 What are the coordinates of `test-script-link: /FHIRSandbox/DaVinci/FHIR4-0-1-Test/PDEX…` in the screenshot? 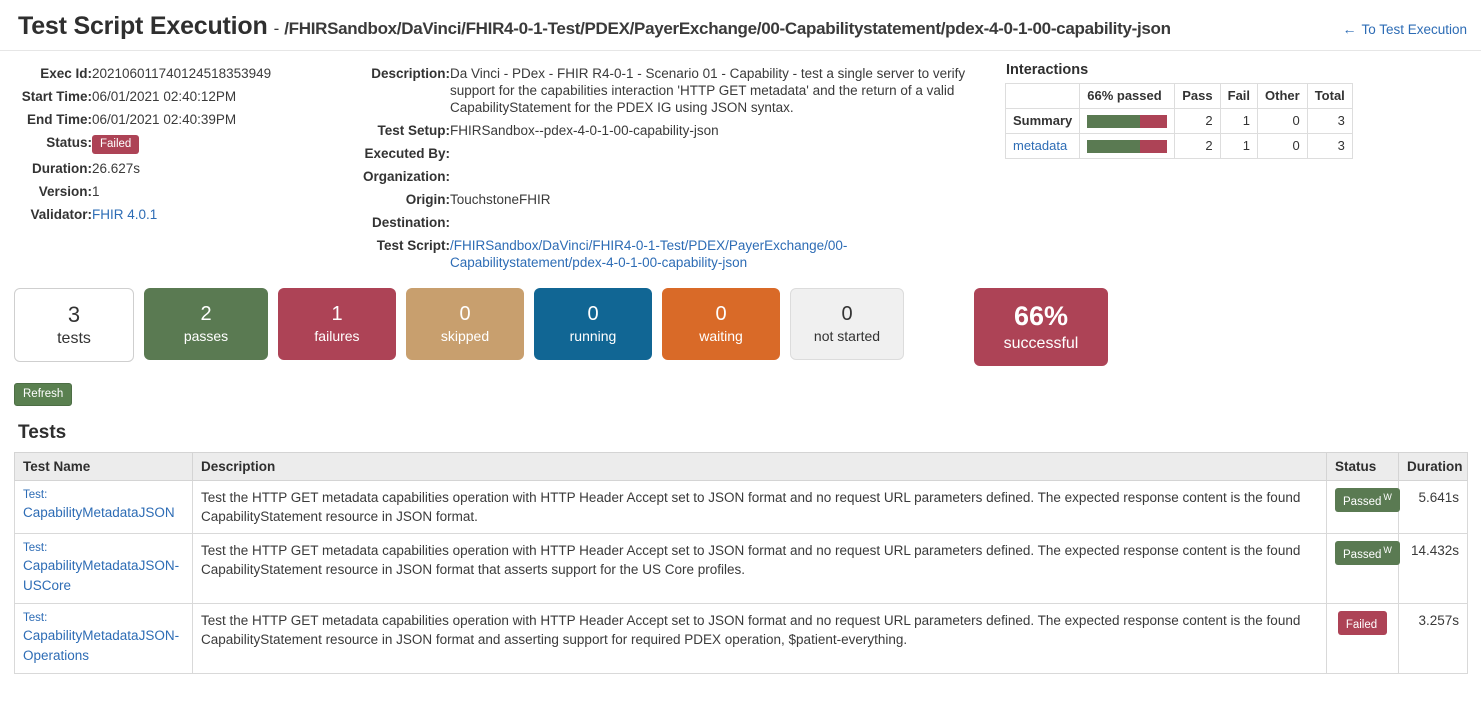 It's located at (648, 254).